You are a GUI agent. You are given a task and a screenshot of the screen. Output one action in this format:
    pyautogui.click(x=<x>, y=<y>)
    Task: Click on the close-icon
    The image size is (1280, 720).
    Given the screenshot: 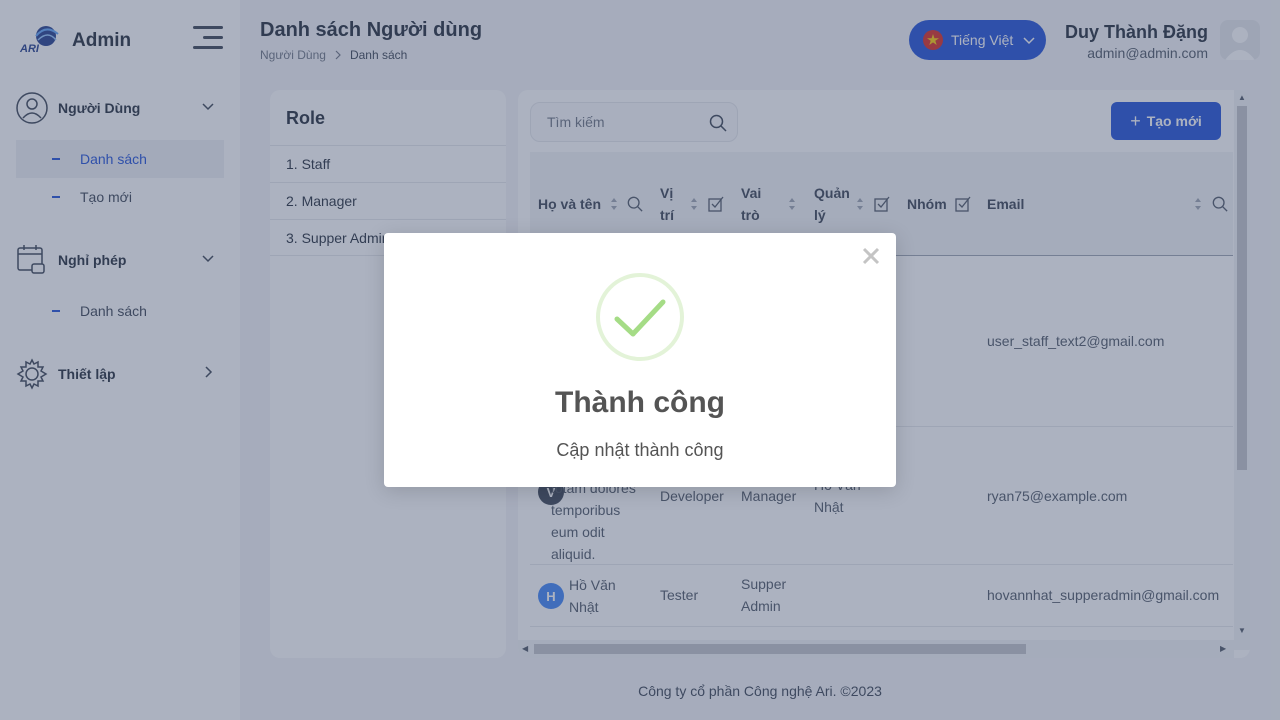 What is the action you would take?
    pyautogui.click(x=871, y=256)
    